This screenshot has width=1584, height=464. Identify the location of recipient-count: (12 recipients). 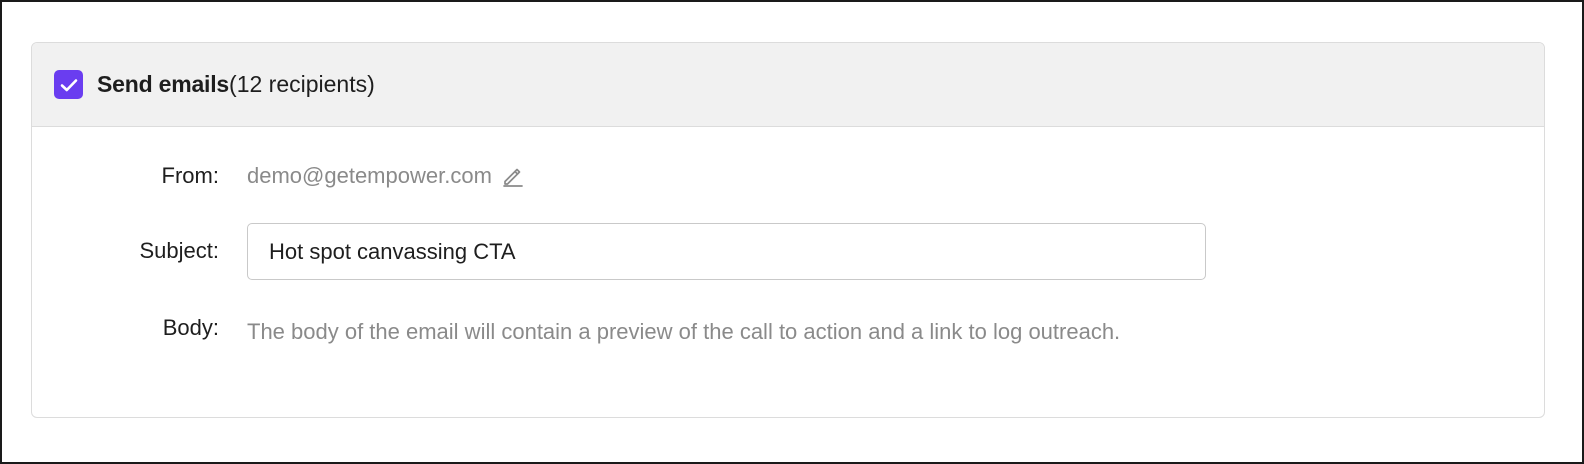
(302, 84).